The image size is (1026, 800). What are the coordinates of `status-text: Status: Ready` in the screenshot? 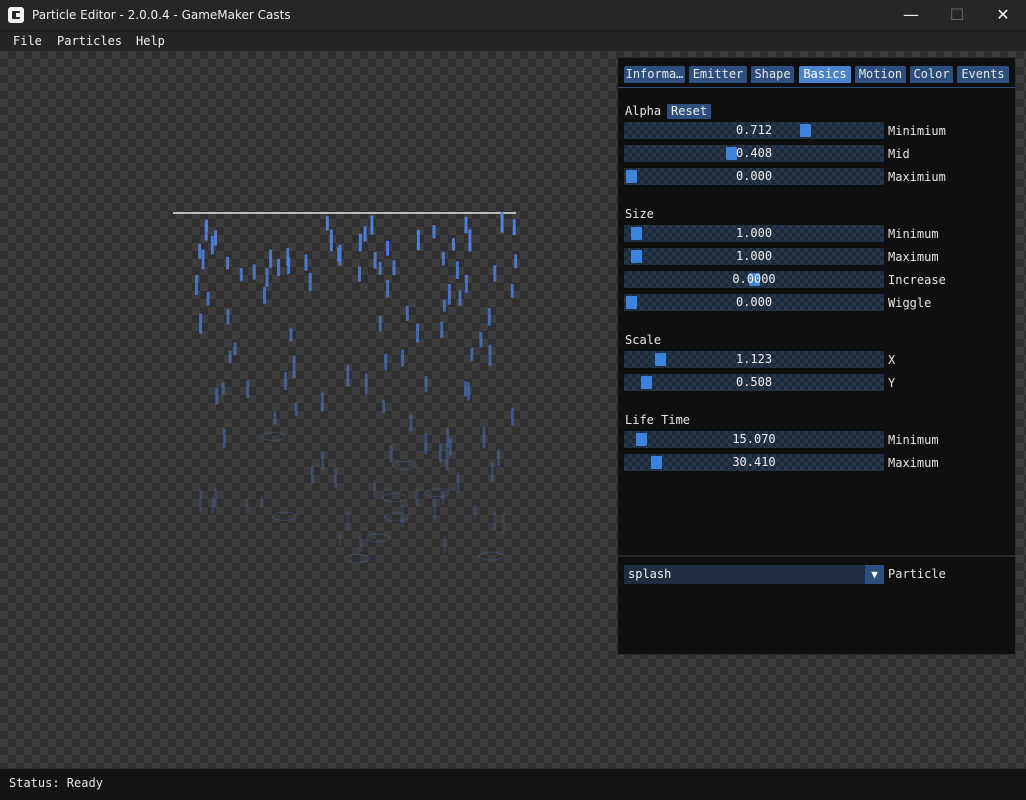 It's located at (56, 783).